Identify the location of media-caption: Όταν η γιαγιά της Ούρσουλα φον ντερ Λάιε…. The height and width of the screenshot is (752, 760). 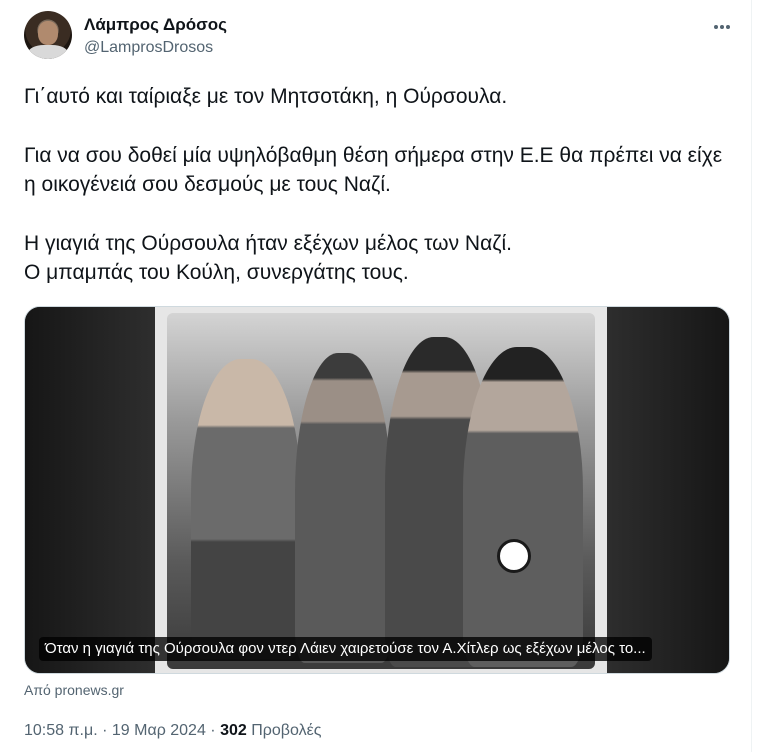
(345, 649).